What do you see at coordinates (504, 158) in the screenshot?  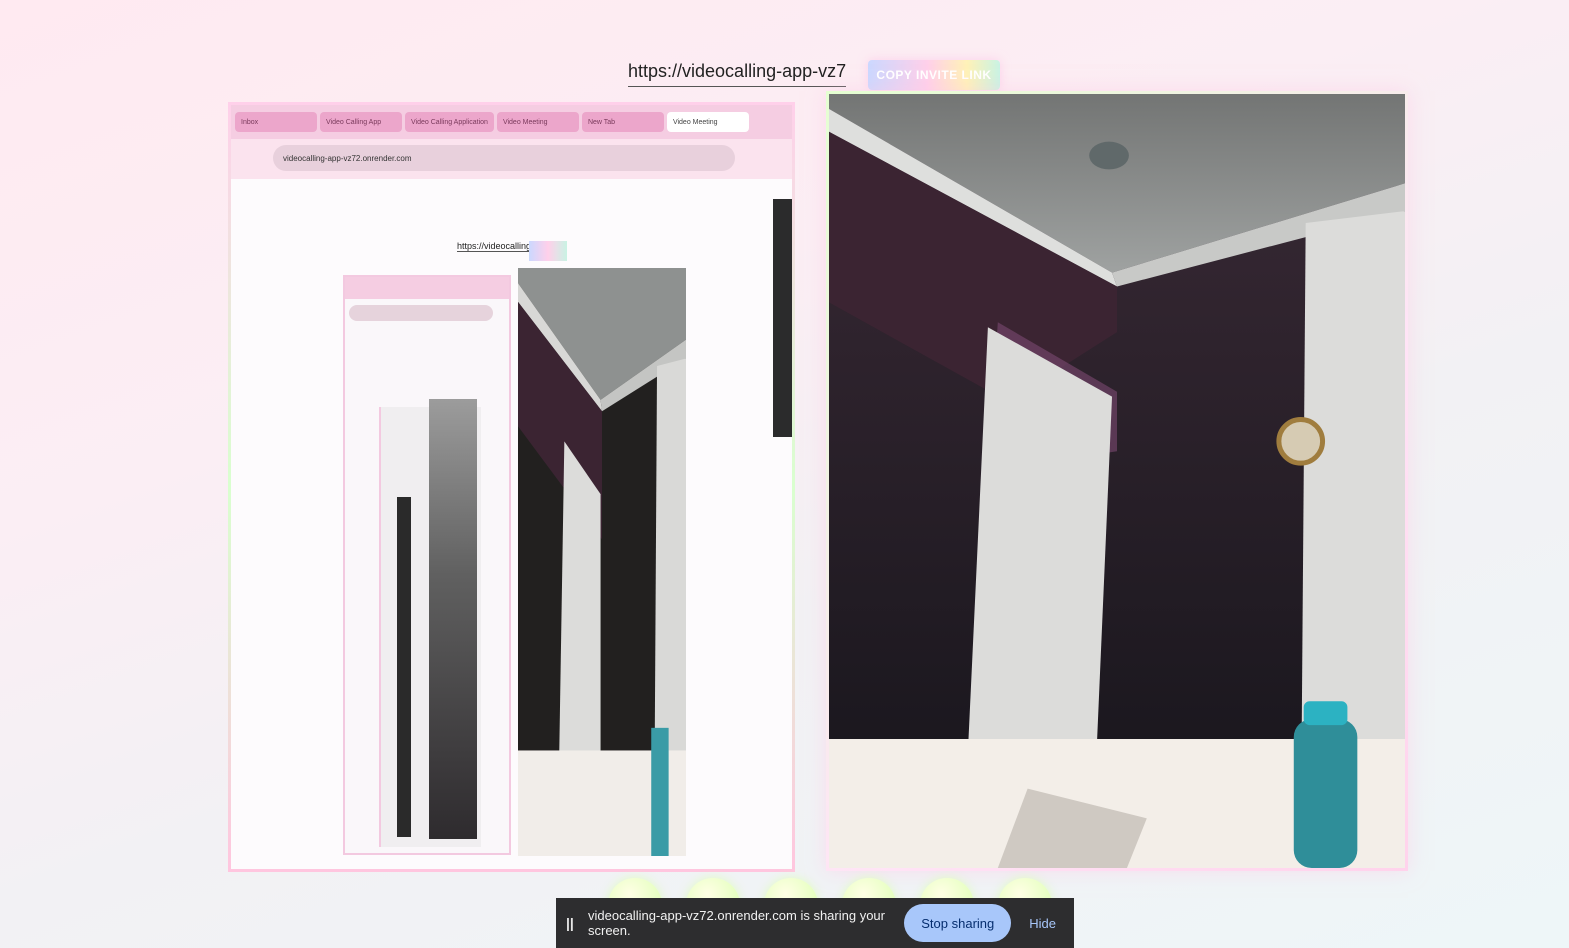 I see `shared-address-bar: videocalling-app-vz72.onrender.com` at bounding box center [504, 158].